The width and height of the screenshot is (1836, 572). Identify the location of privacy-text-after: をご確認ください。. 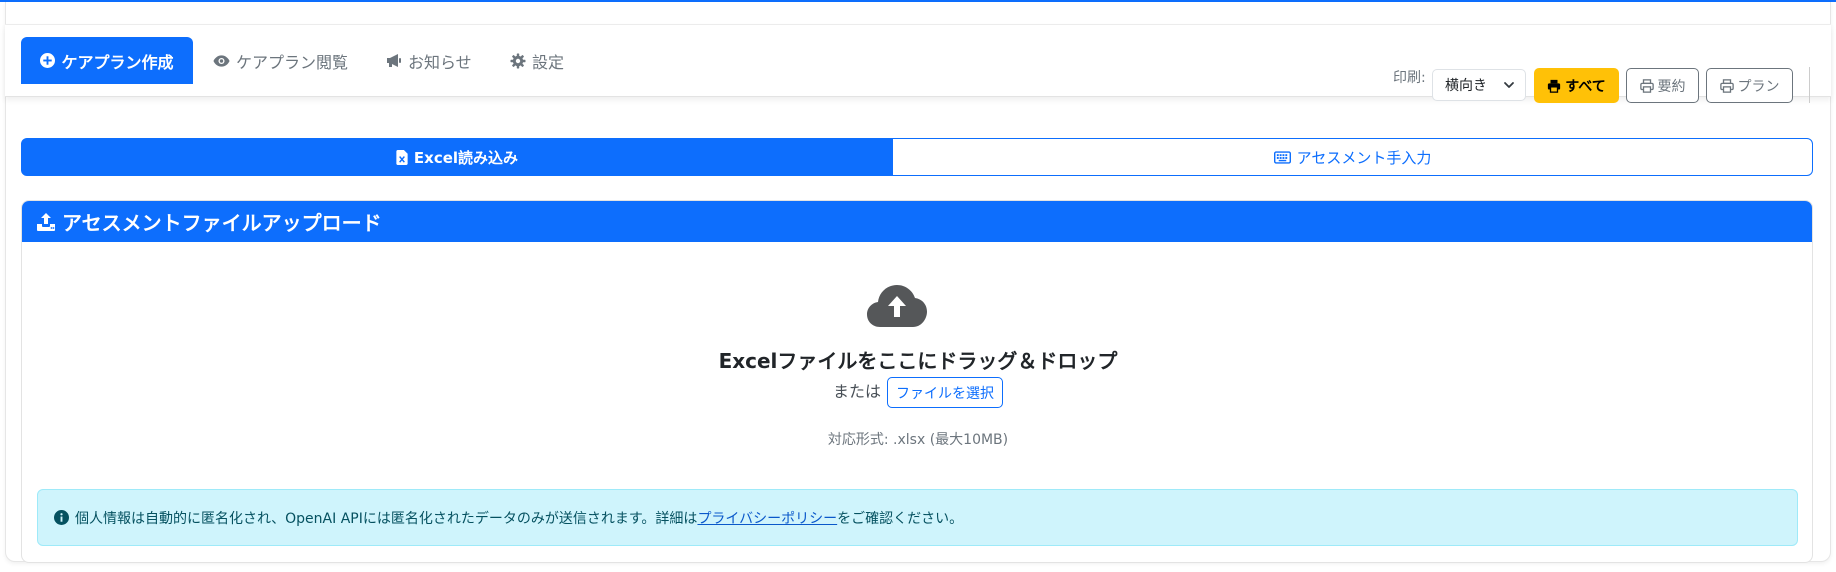
(900, 518).